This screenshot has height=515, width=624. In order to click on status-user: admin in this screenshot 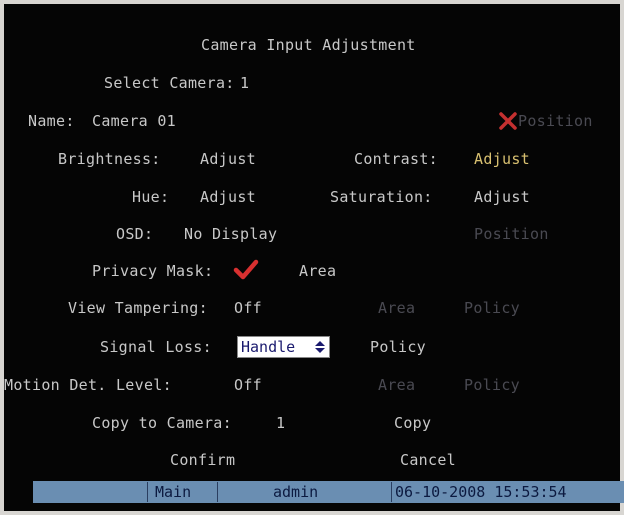, I will do `click(296, 492)`.